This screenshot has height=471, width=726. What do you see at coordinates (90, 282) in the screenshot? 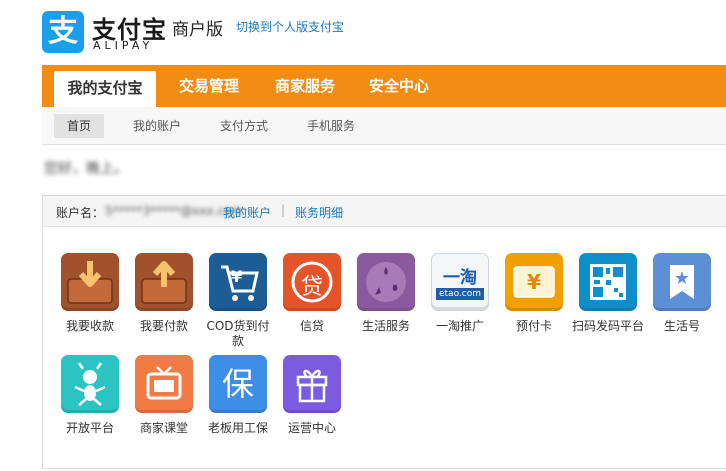
I see `receive-money-icon` at bounding box center [90, 282].